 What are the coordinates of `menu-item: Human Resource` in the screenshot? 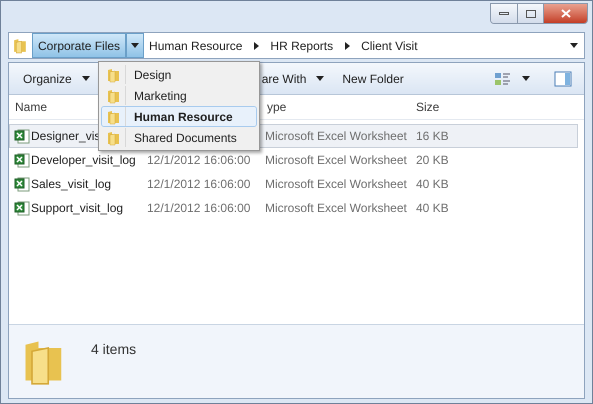 It's located at (179, 116).